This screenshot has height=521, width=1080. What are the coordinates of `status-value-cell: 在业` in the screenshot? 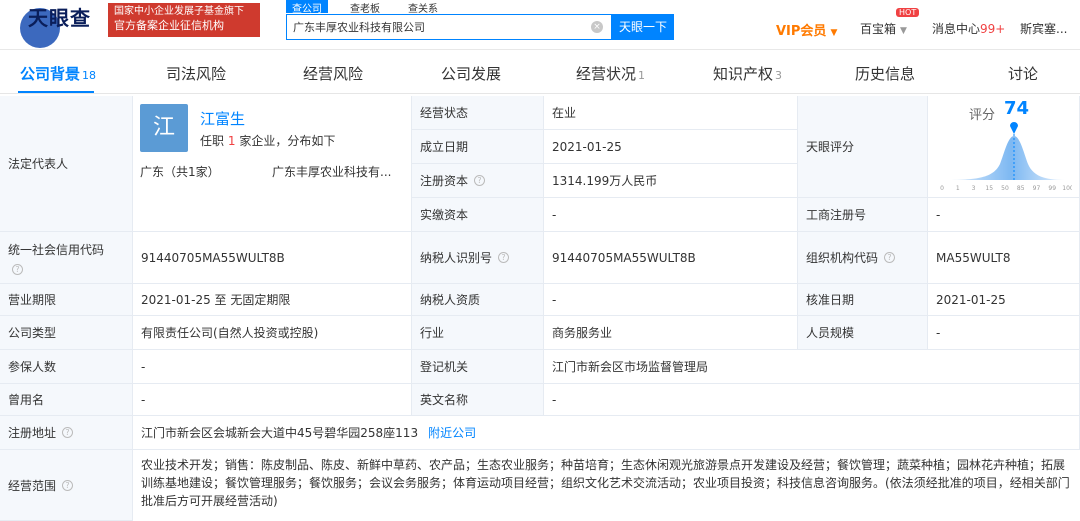 It's located at (671, 113).